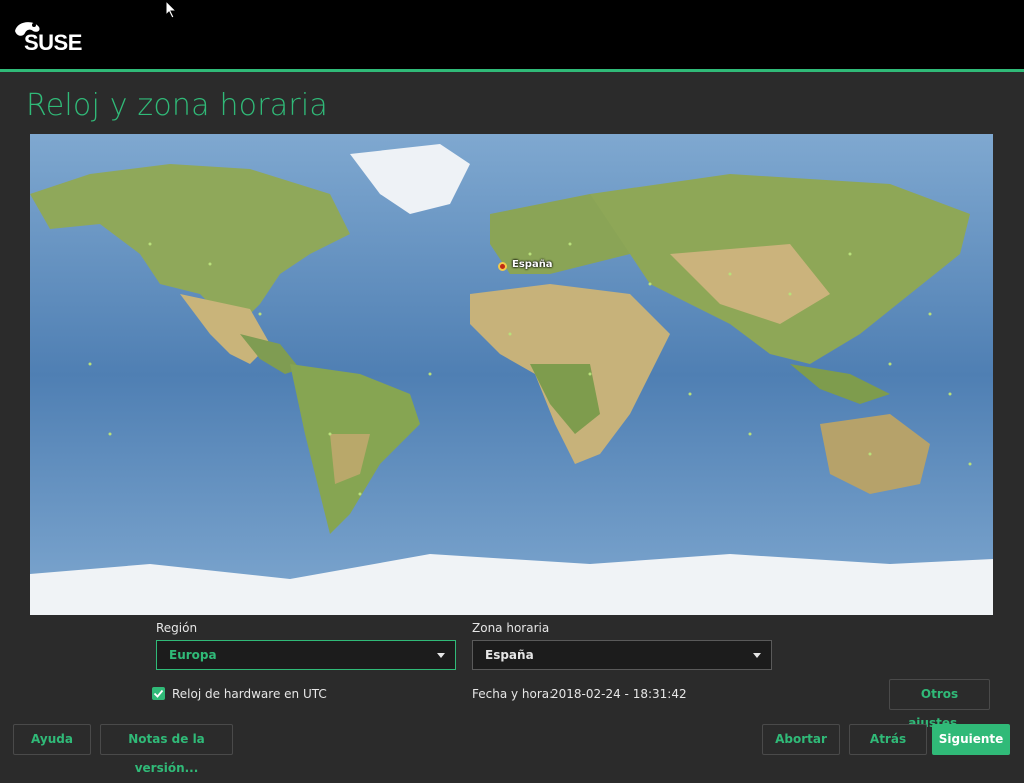  What do you see at coordinates (177, 628) in the screenshot?
I see `region-label: Región` at bounding box center [177, 628].